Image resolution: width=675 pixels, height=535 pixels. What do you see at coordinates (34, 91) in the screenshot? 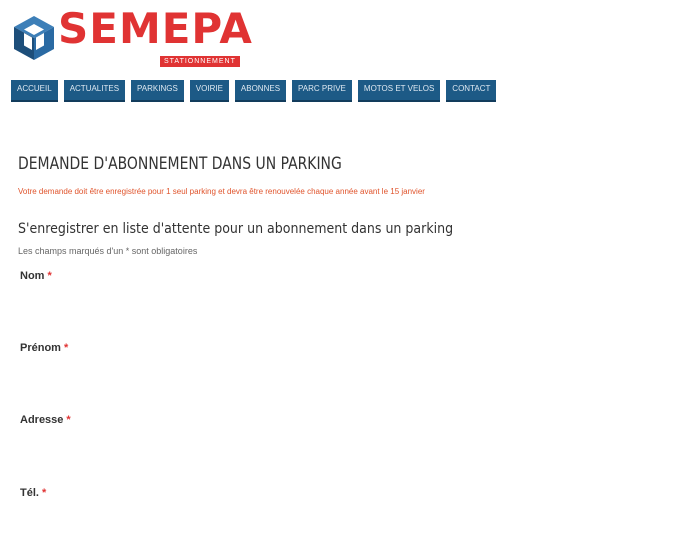
I see `nav-item-accueil: ACCUEIL` at bounding box center [34, 91].